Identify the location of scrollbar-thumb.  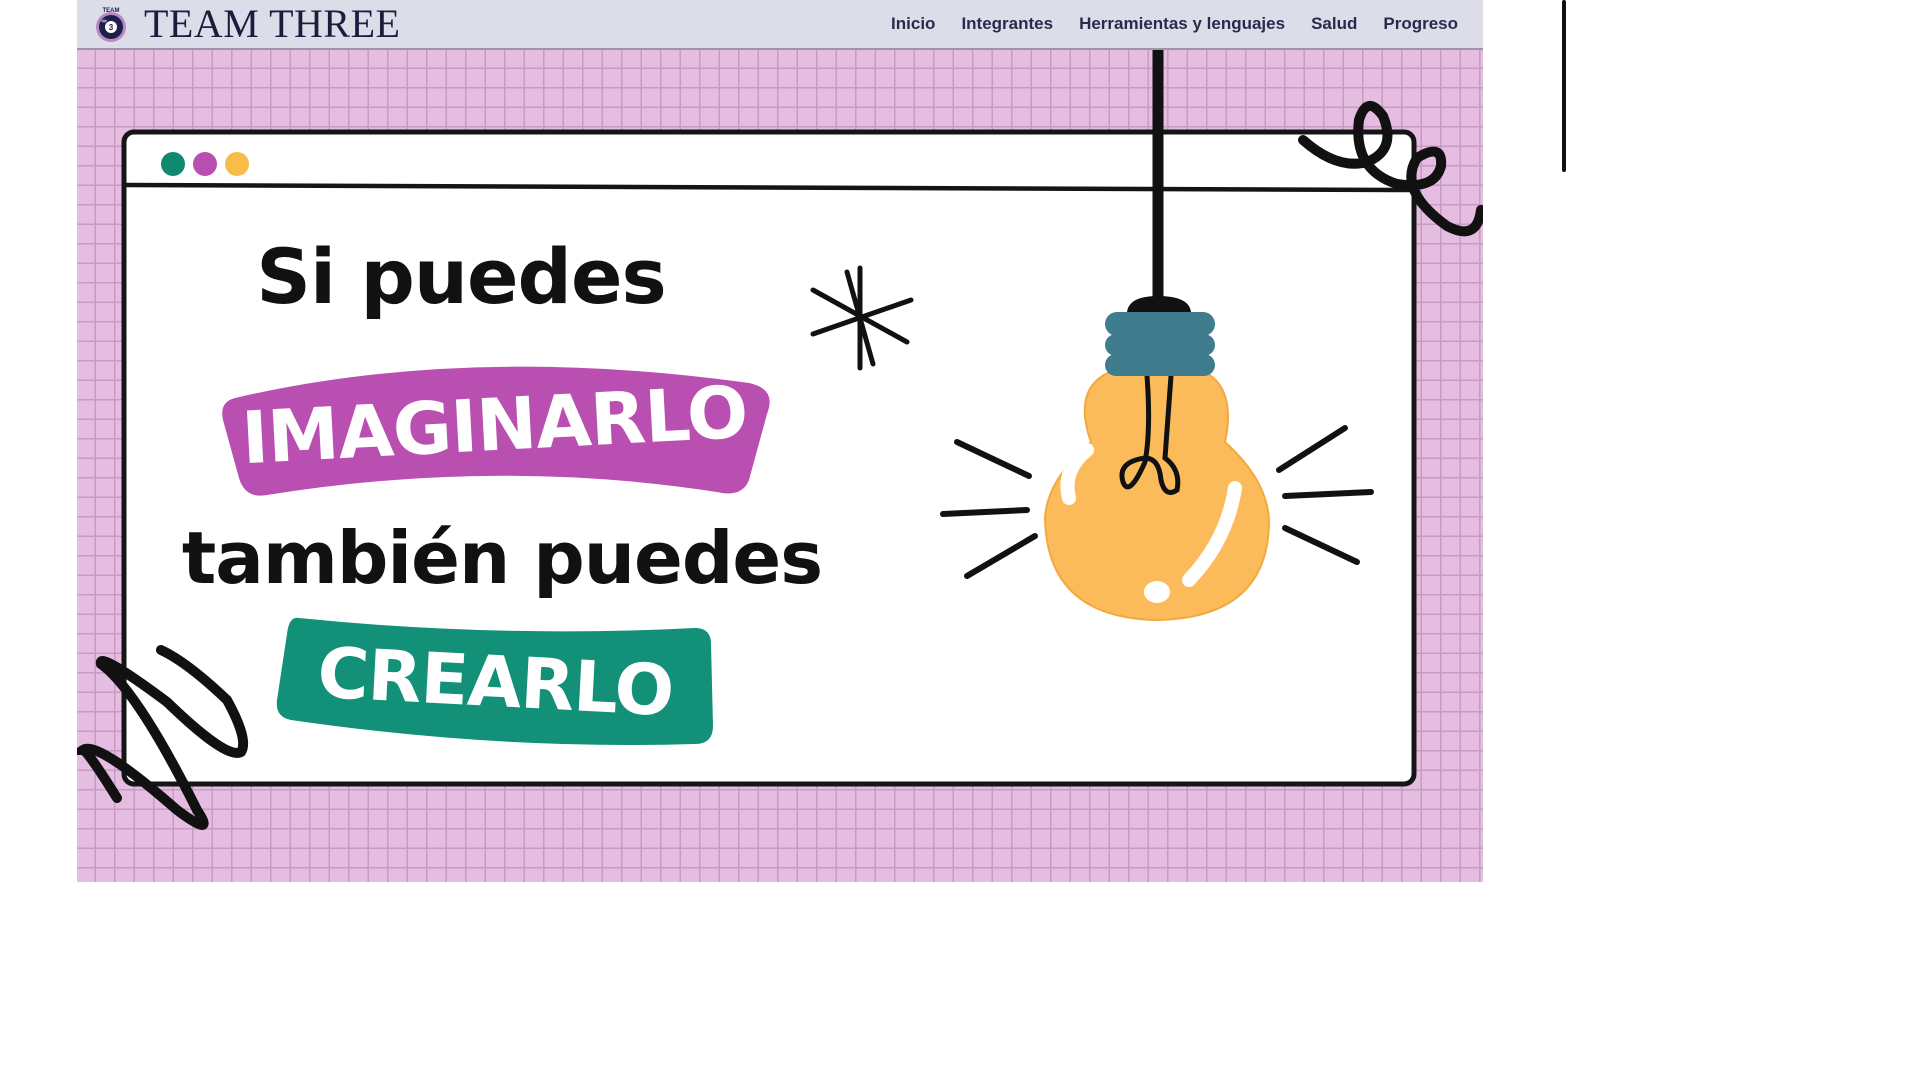
(1564, 86).